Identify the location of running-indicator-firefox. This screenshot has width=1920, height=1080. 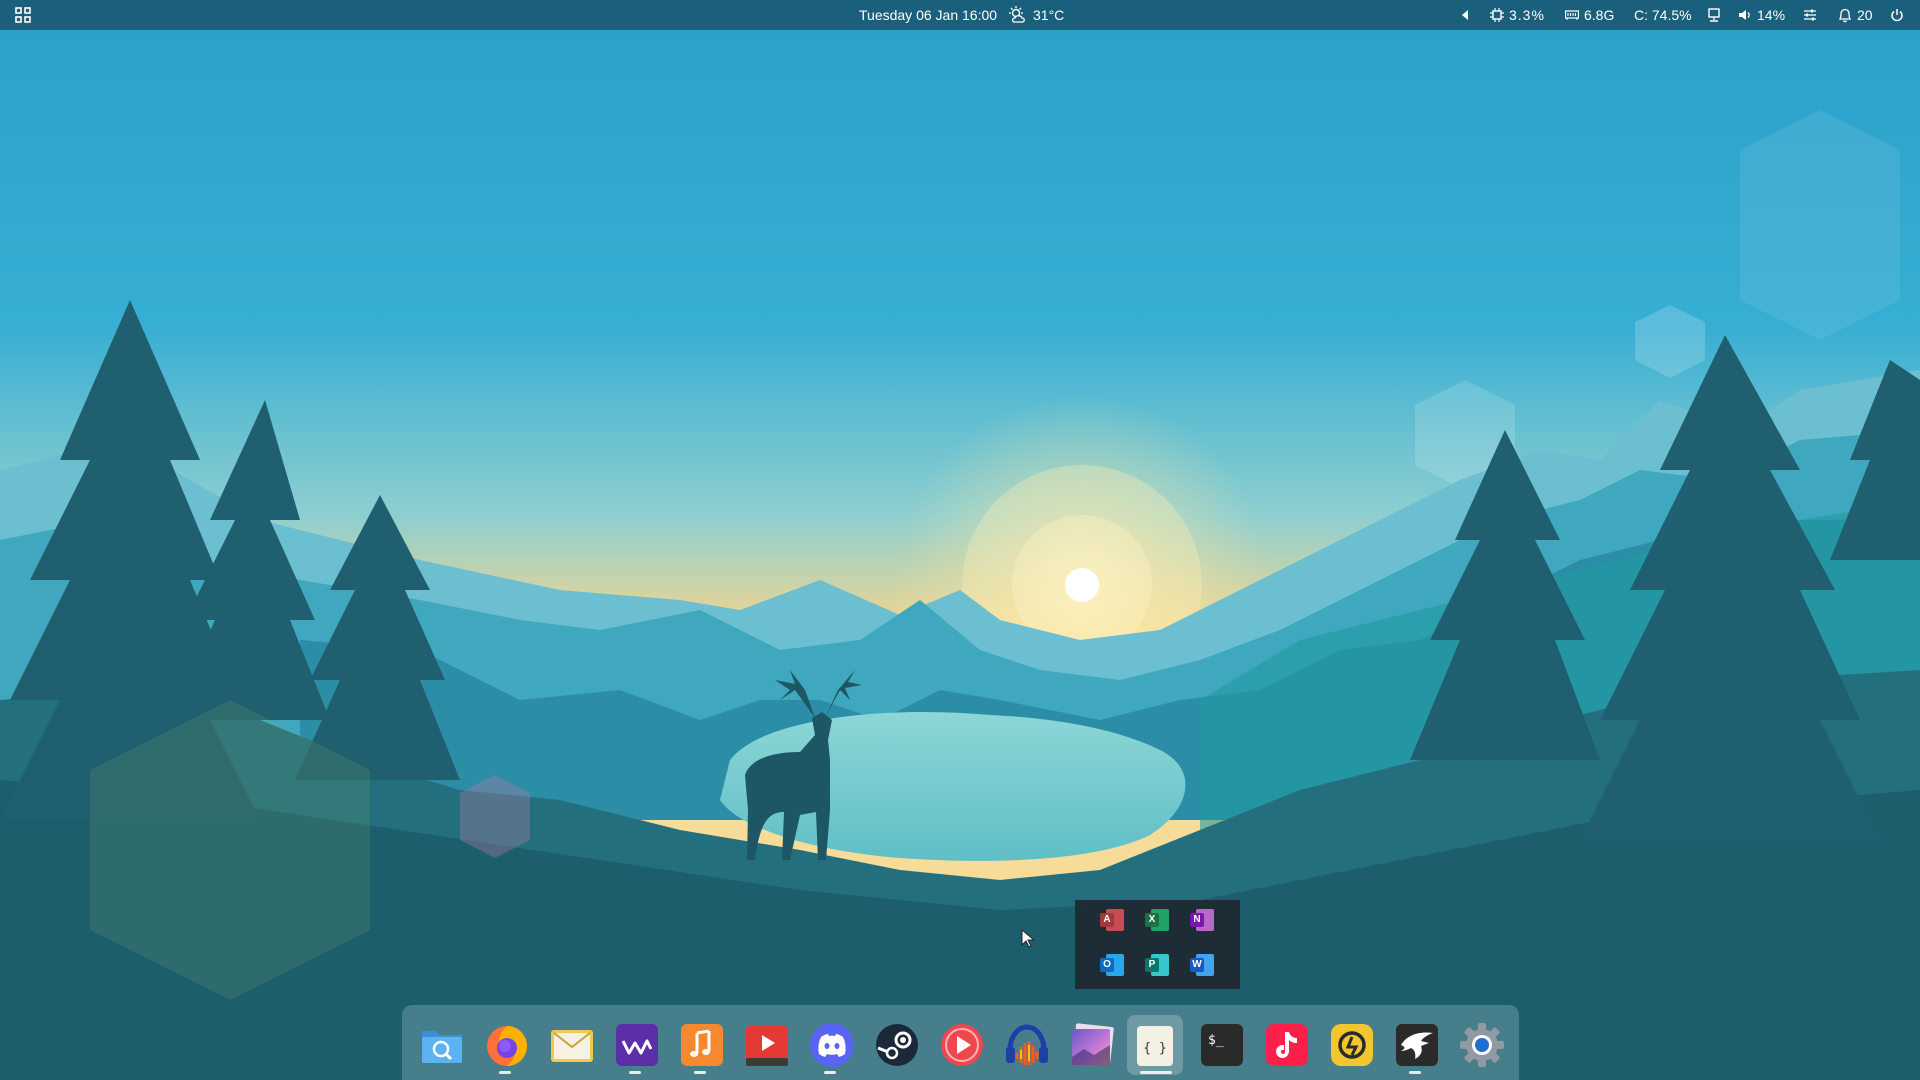
(505, 1072).